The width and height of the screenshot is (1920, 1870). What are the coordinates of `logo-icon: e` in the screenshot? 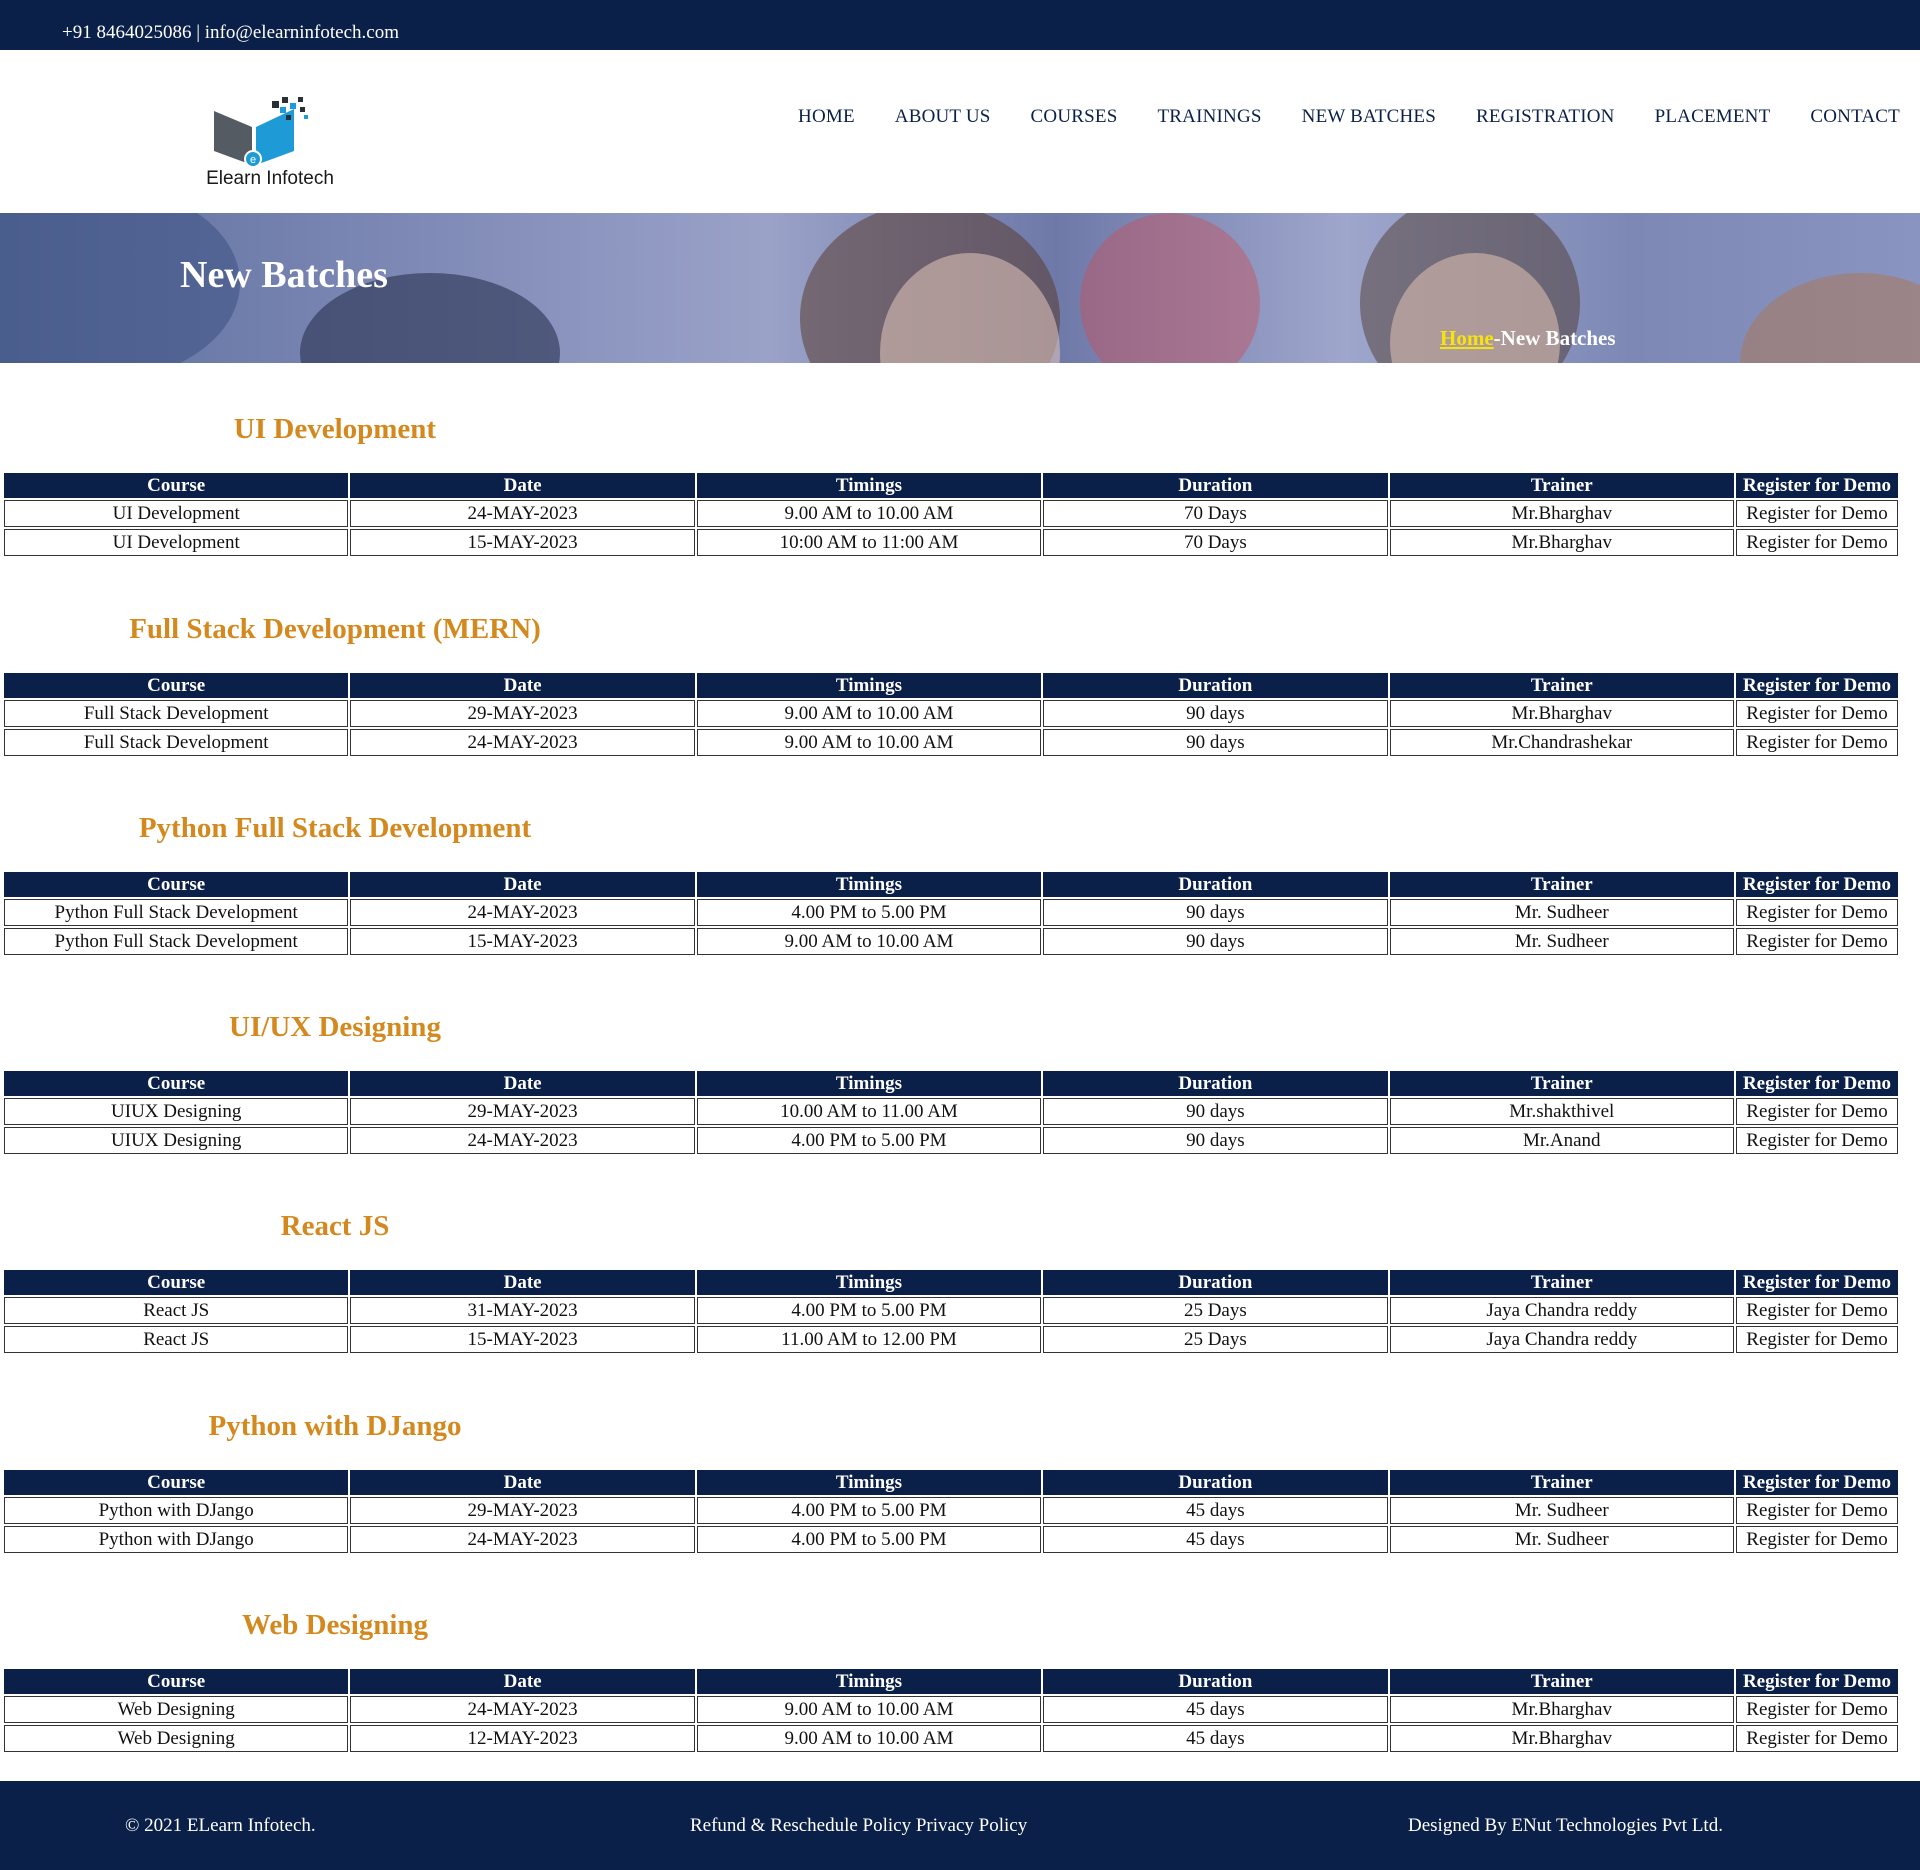 It's located at (261, 132).